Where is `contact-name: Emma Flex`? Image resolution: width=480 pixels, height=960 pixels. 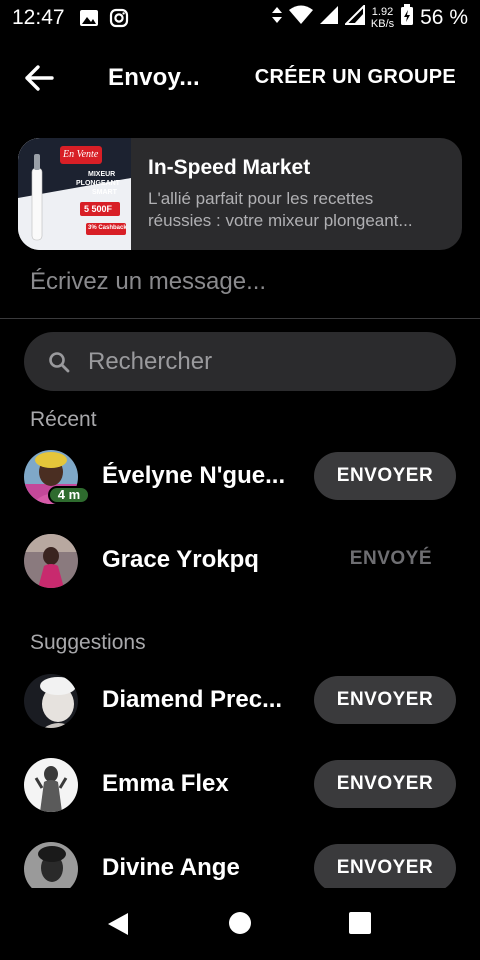
contact-name: Emma Flex is located at coordinates (165, 783).